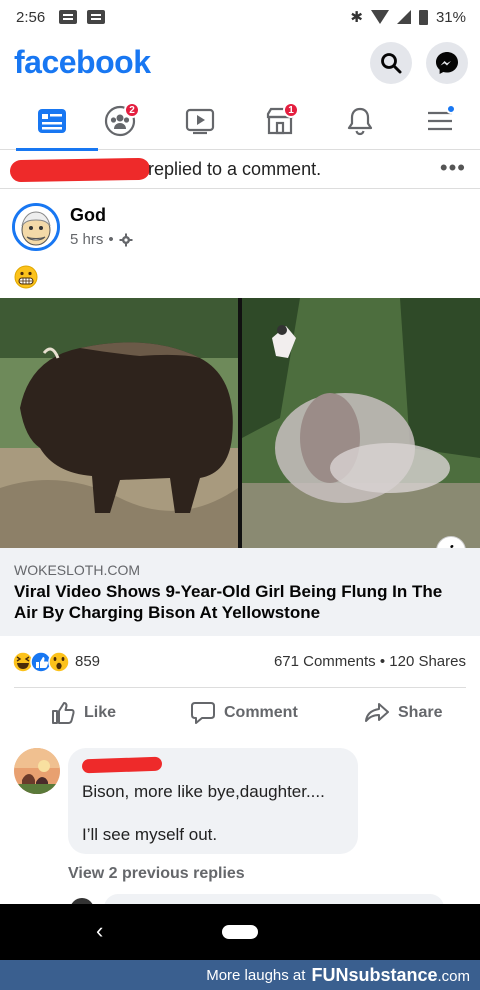 Image resolution: width=480 pixels, height=990 pixels. I want to click on view-previous-replies-link: View 2 previous replies, so click(156, 874).